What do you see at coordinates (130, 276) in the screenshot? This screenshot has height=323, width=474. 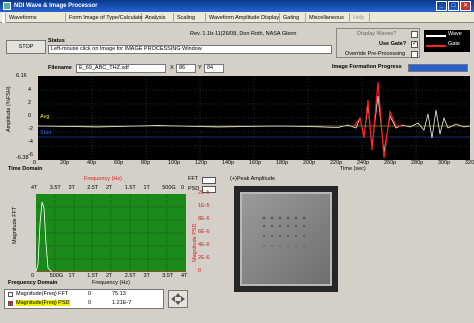 I see `freq-bottom-tick: 2.5T` at bounding box center [130, 276].